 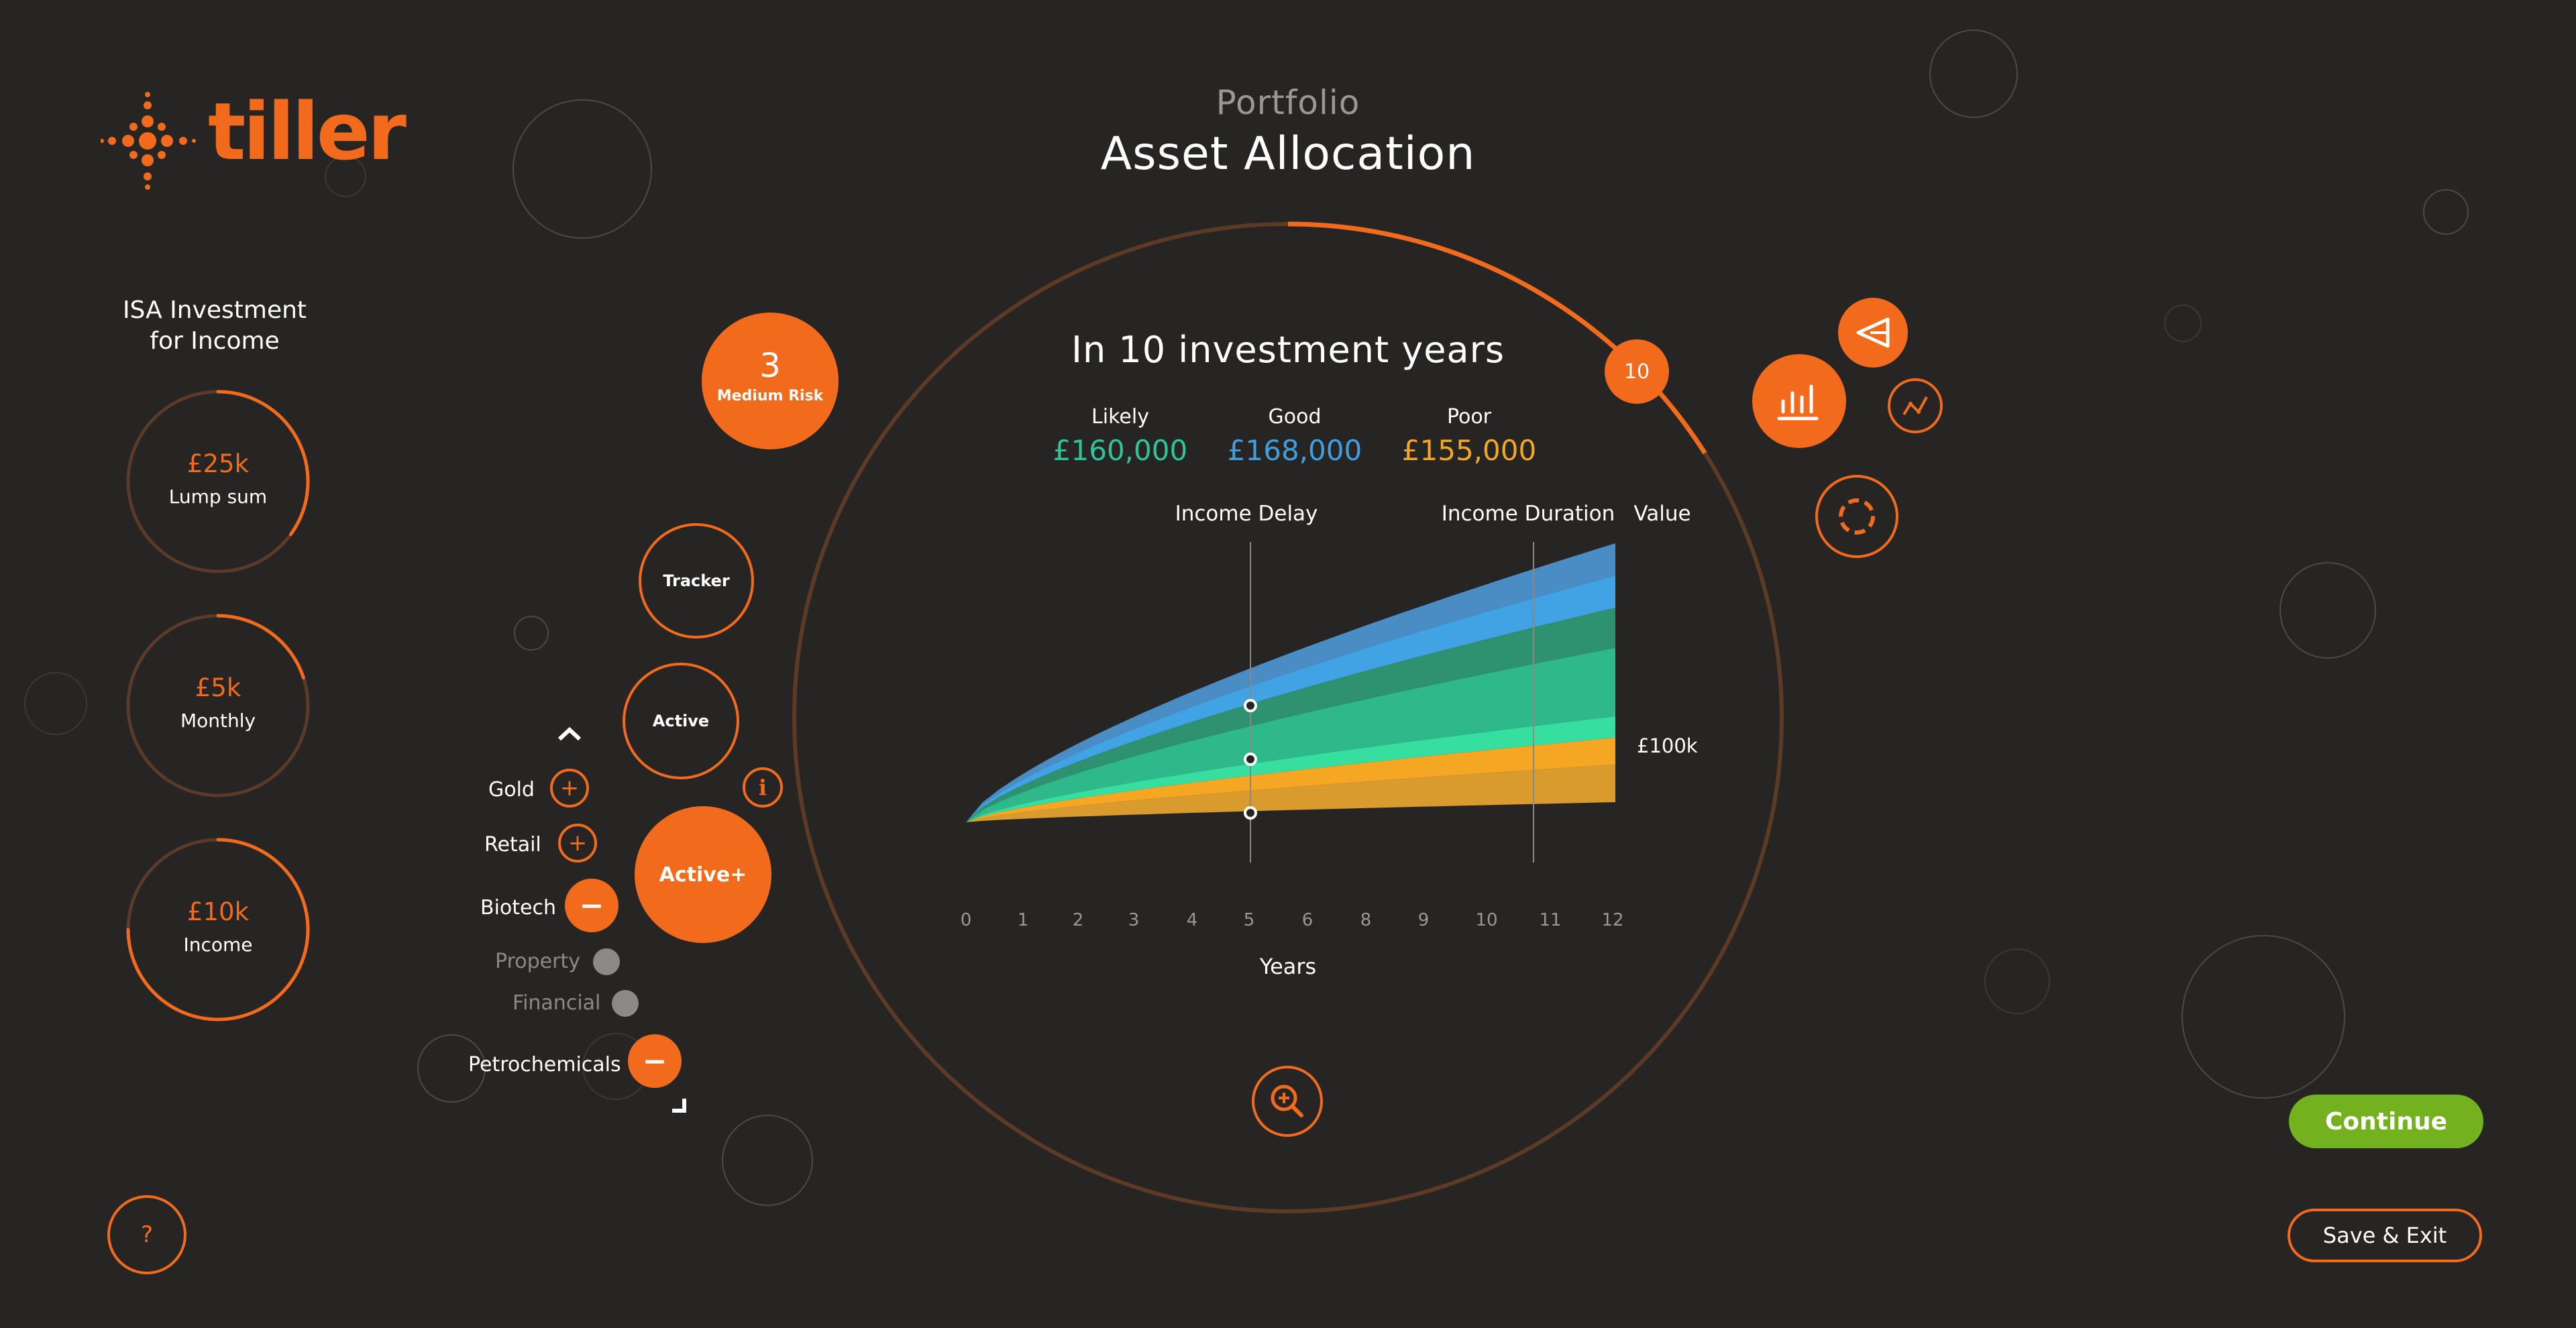 I want to click on outcome-poor-label: Poor, so click(x=1469, y=417).